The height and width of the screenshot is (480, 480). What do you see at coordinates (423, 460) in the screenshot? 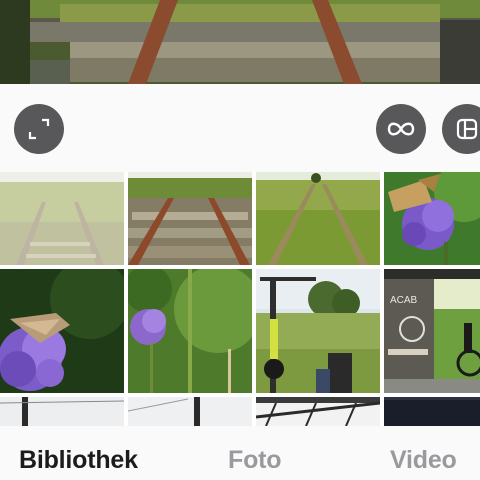
I see `tab-video: Video` at bounding box center [423, 460].